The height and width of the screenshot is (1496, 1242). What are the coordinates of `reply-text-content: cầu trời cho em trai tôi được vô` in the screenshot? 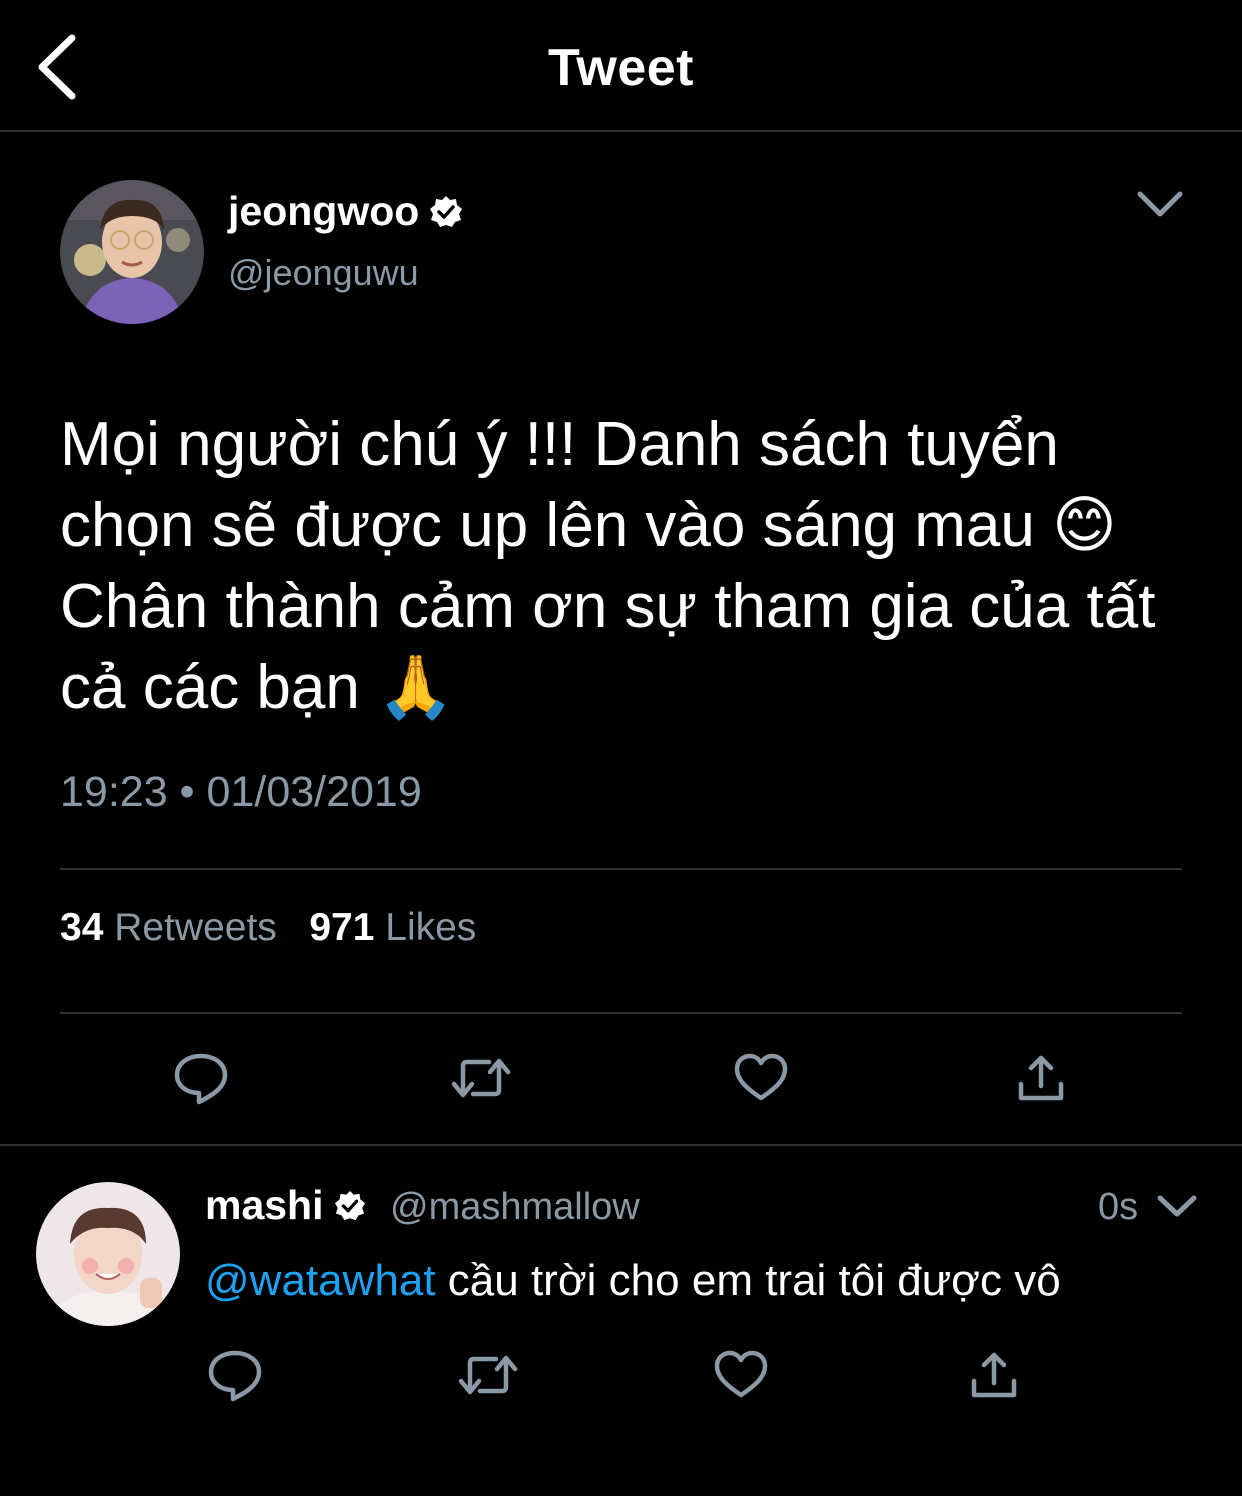 It's located at (748, 1280).